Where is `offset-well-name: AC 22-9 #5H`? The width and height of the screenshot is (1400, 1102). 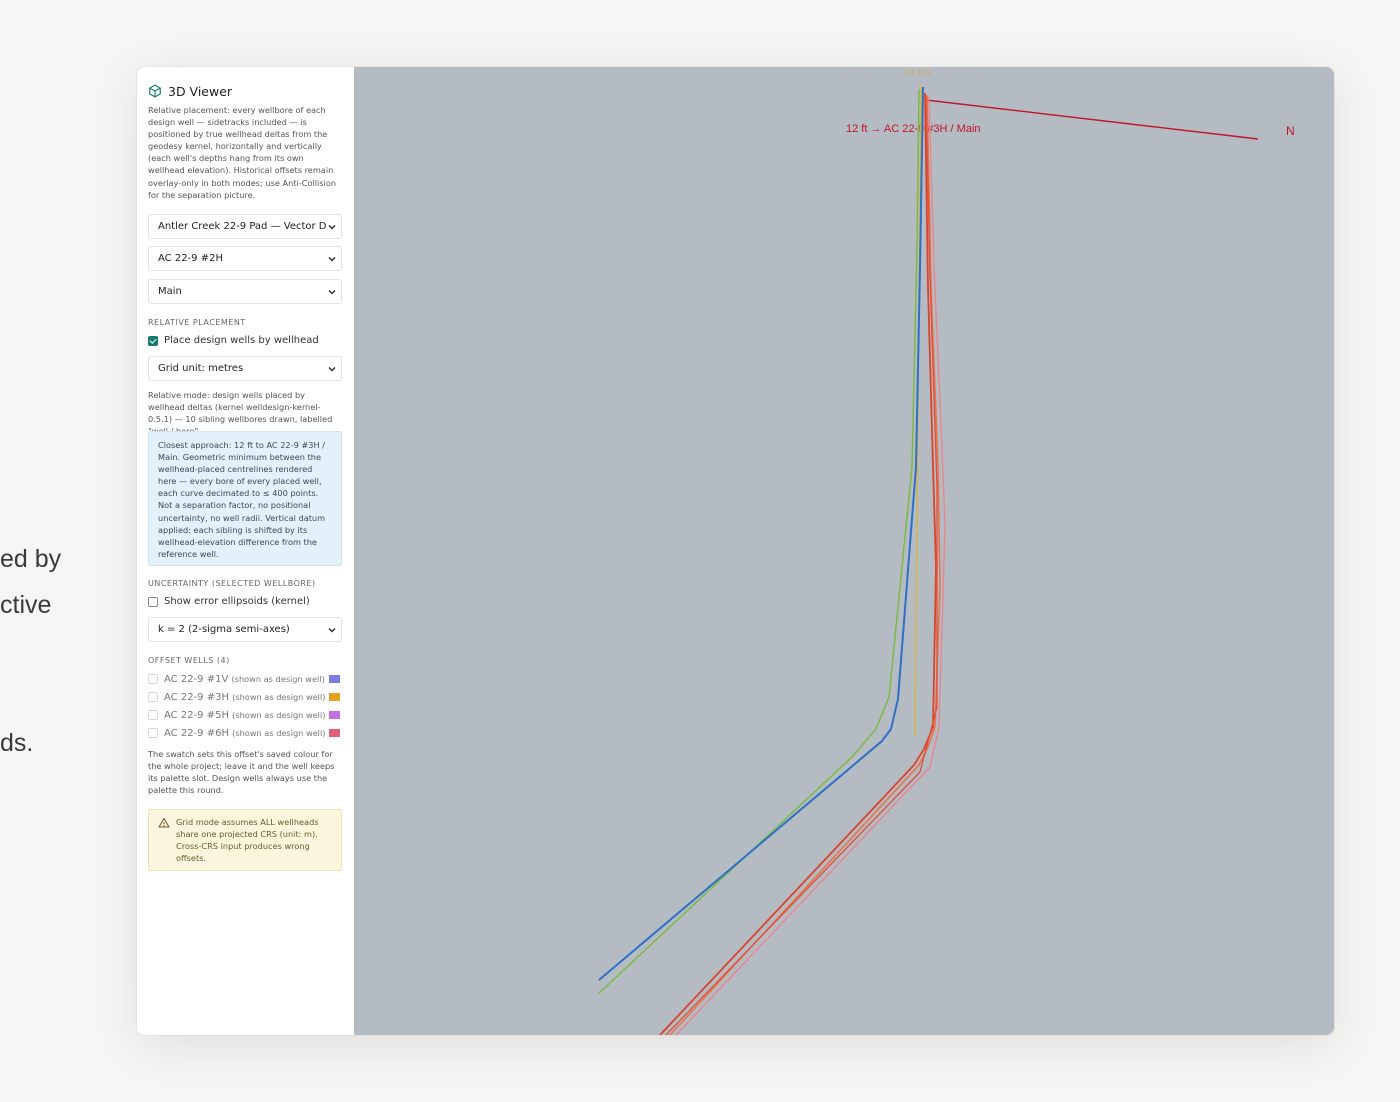
offset-well-name: AC 22-9 #5H is located at coordinates (196, 715).